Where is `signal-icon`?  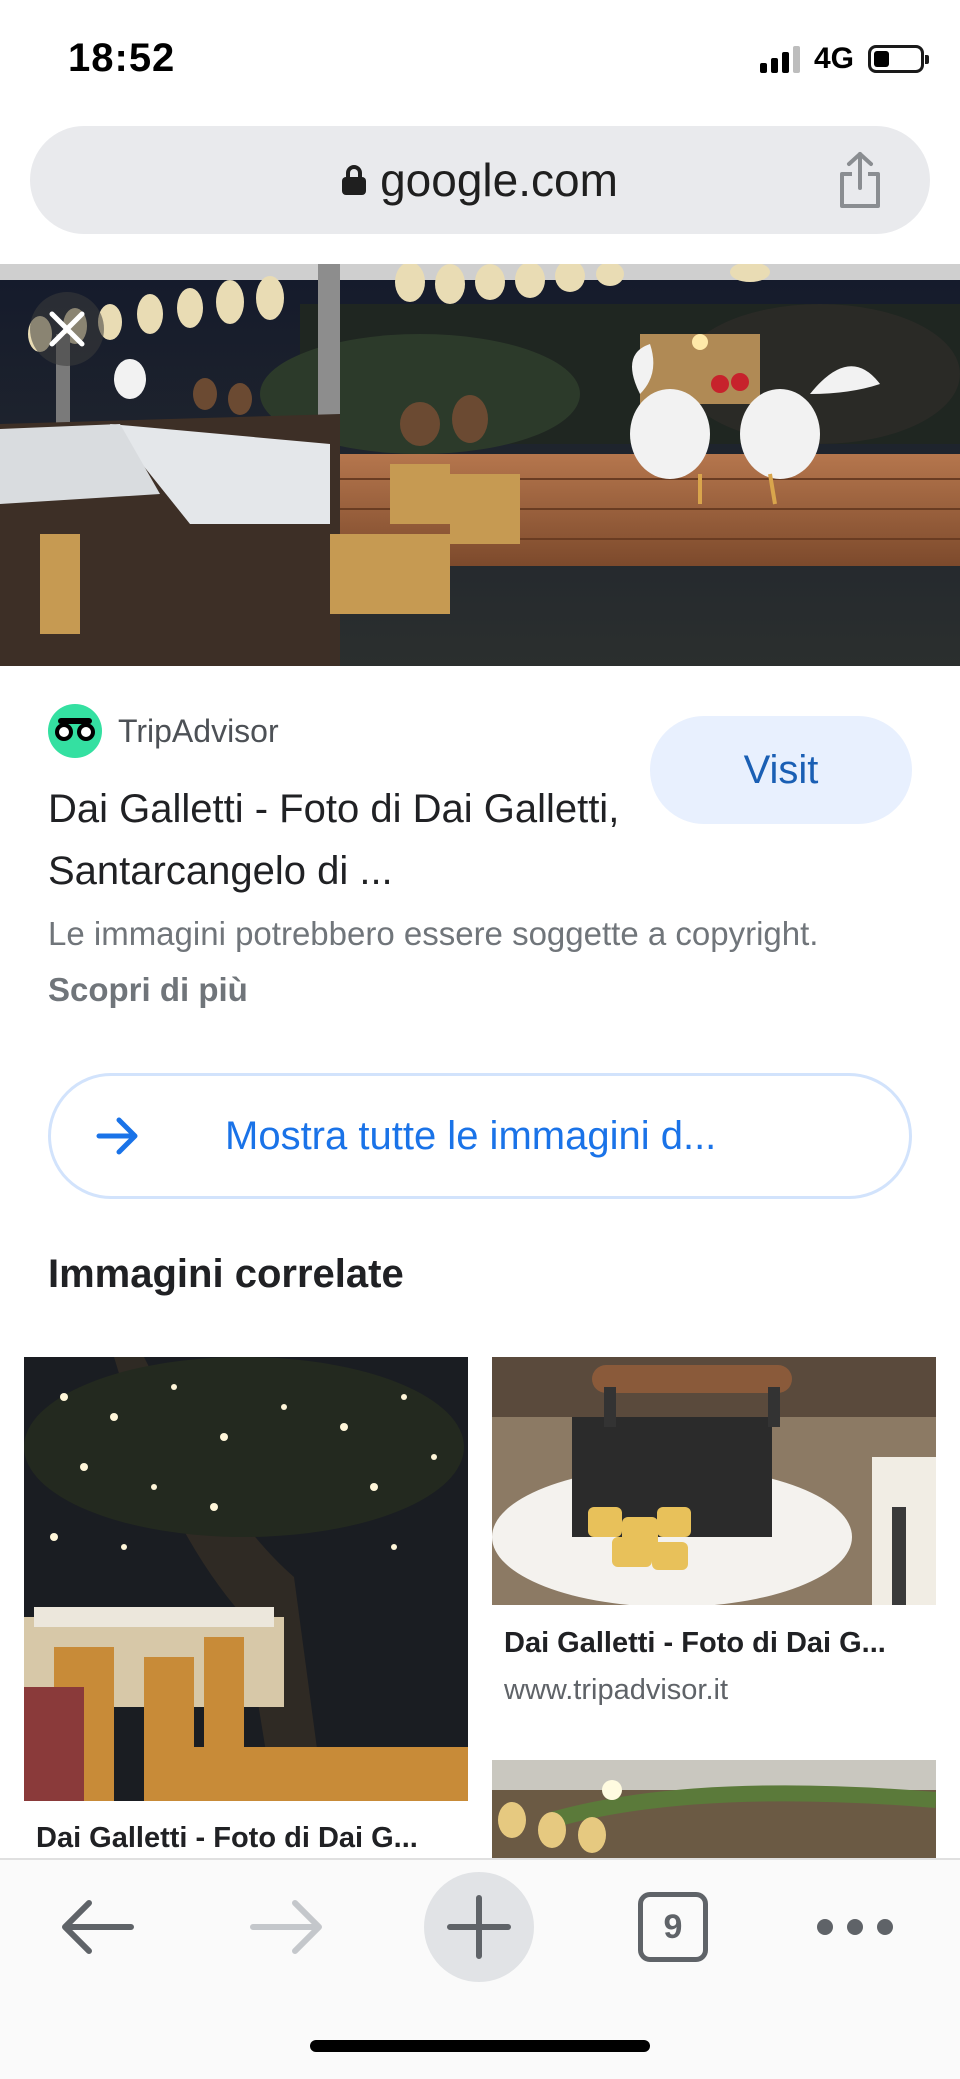
signal-icon is located at coordinates (779, 59).